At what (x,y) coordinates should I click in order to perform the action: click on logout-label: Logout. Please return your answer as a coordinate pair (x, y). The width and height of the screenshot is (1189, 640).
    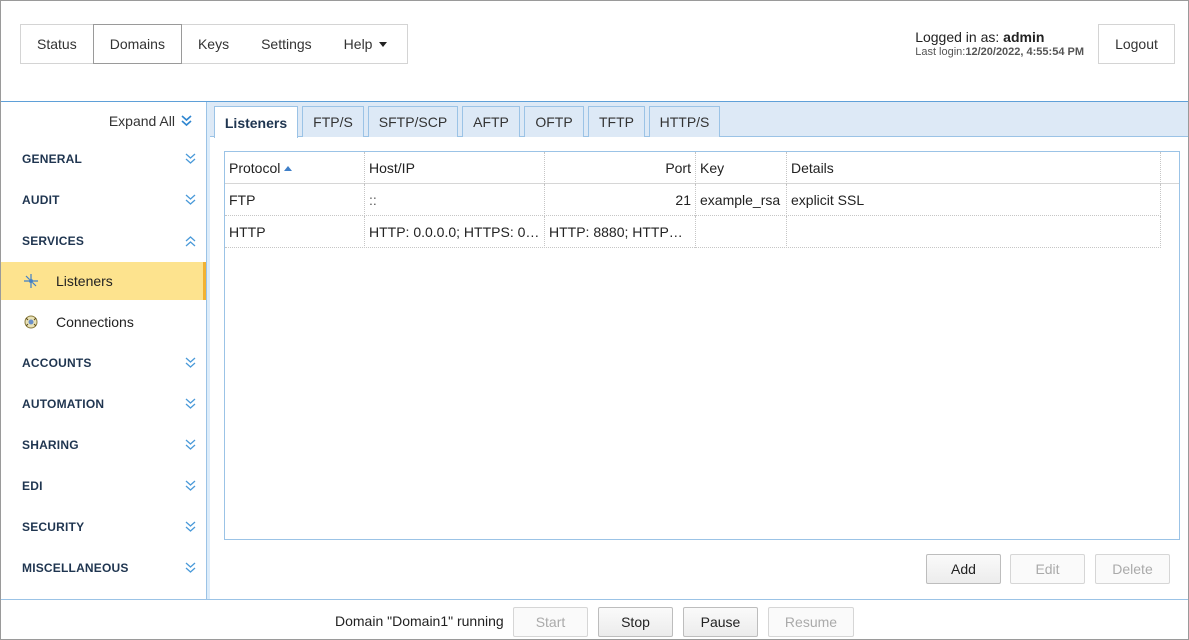
    Looking at the image, I should click on (1136, 44).